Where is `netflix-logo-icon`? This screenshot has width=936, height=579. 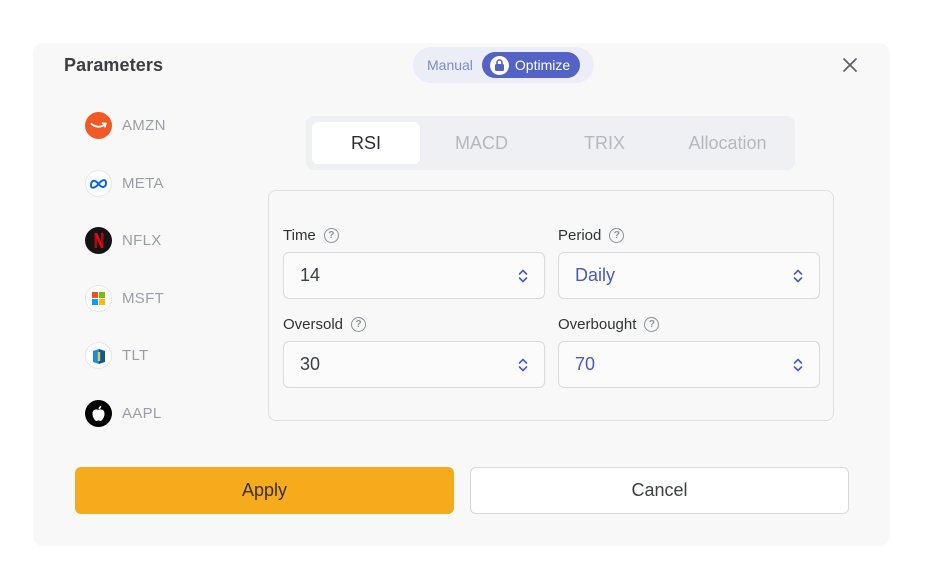
netflix-logo-icon is located at coordinates (98, 241).